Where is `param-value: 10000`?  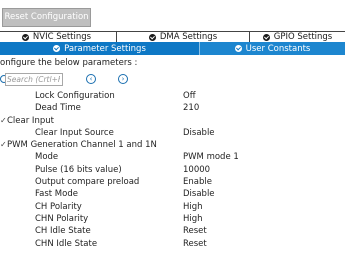
param-value: 10000 is located at coordinates (197, 169).